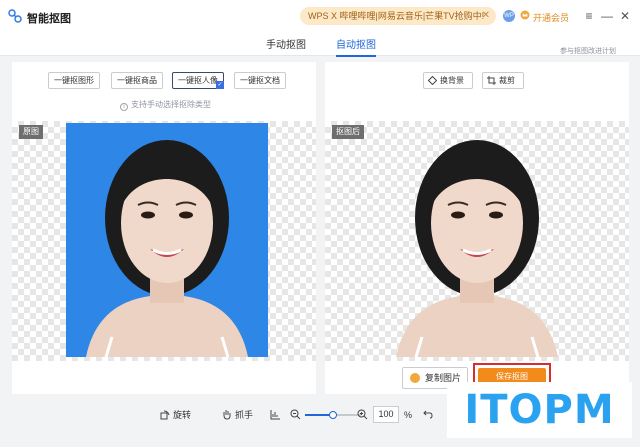  What do you see at coordinates (286, 45) in the screenshot?
I see `tab-manual: 手动抠图` at bounding box center [286, 45].